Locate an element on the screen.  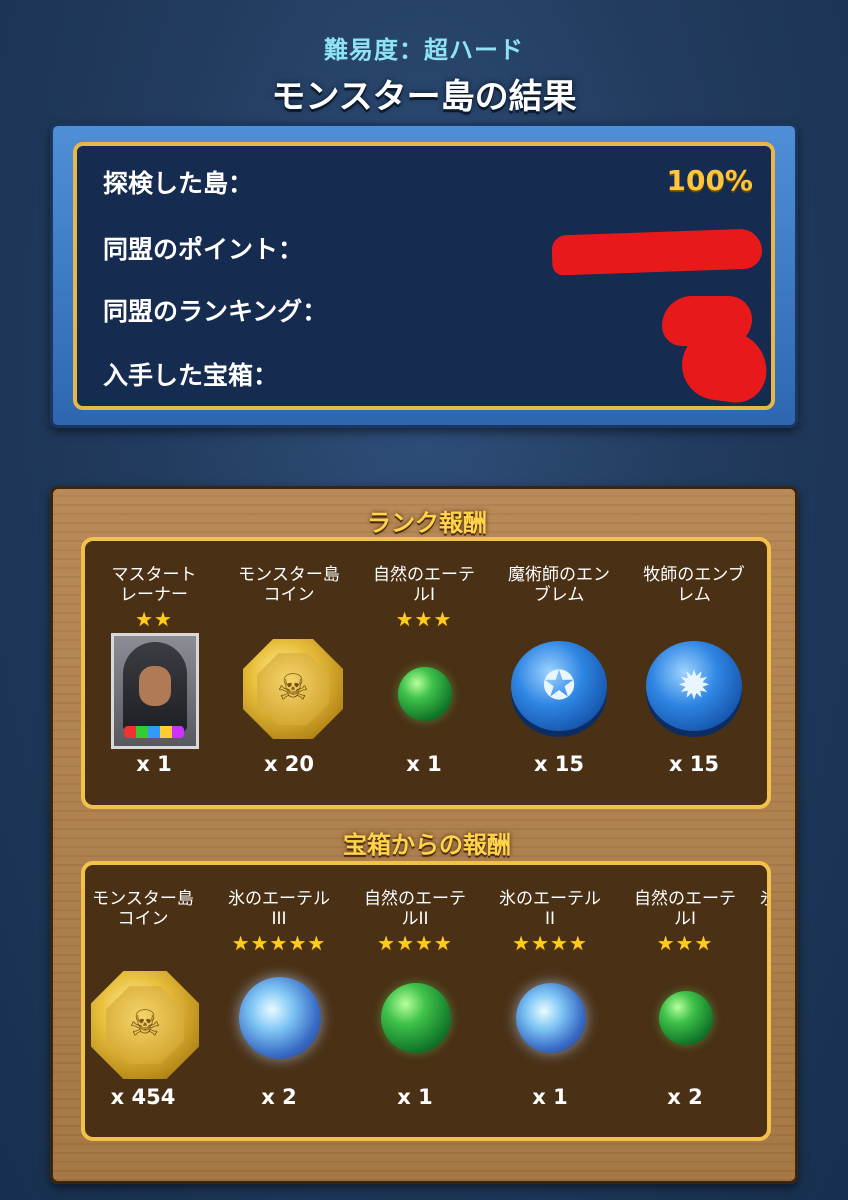
rank-rewards-title: ランク報酬 is located at coordinates (427, 523).